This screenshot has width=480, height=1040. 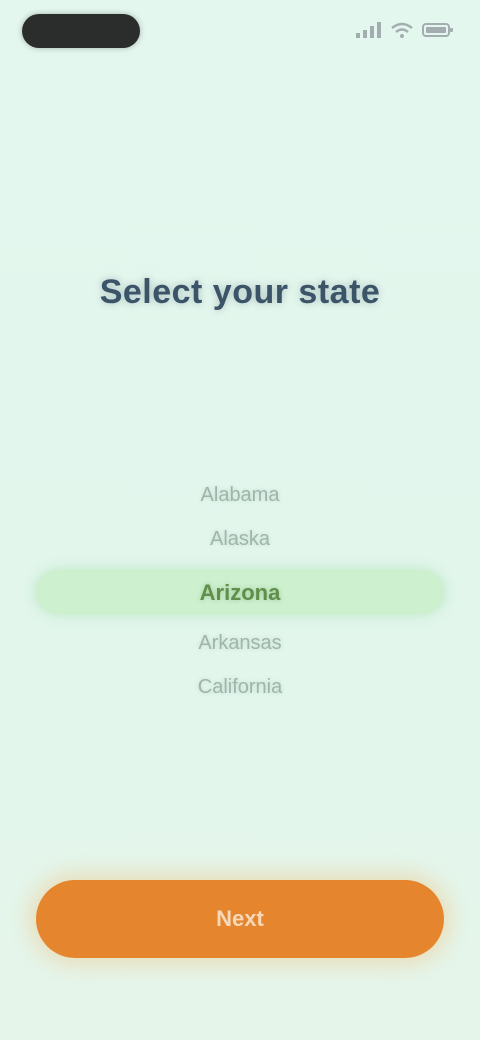 What do you see at coordinates (240, 495) in the screenshot?
I see `picker-item: Alabama` at bounding box center [240, 495].